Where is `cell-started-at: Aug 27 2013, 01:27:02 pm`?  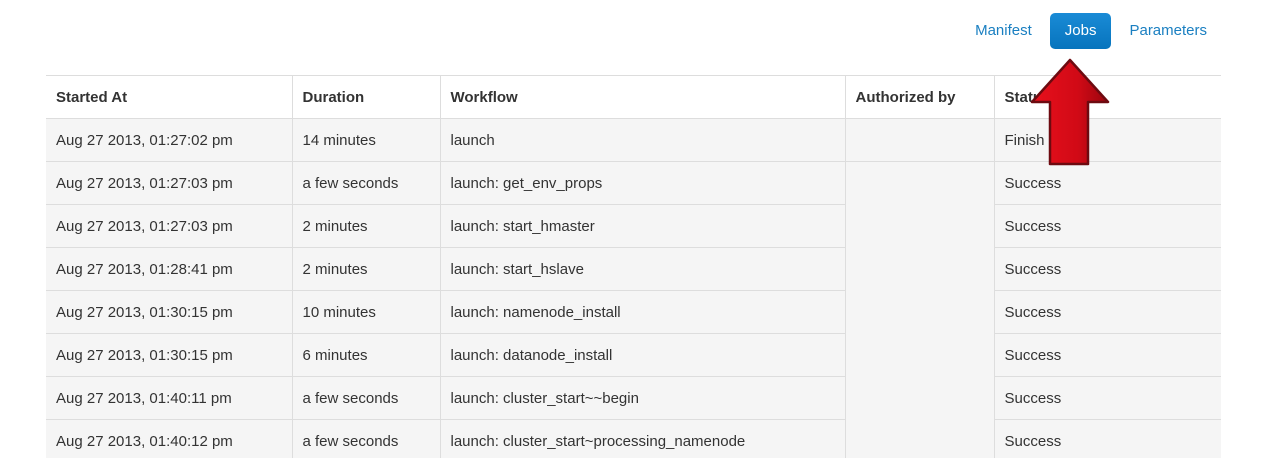
cell-started-at: Aug 27 2013, 01:27:02 pm is located at coordinates (169, 140).